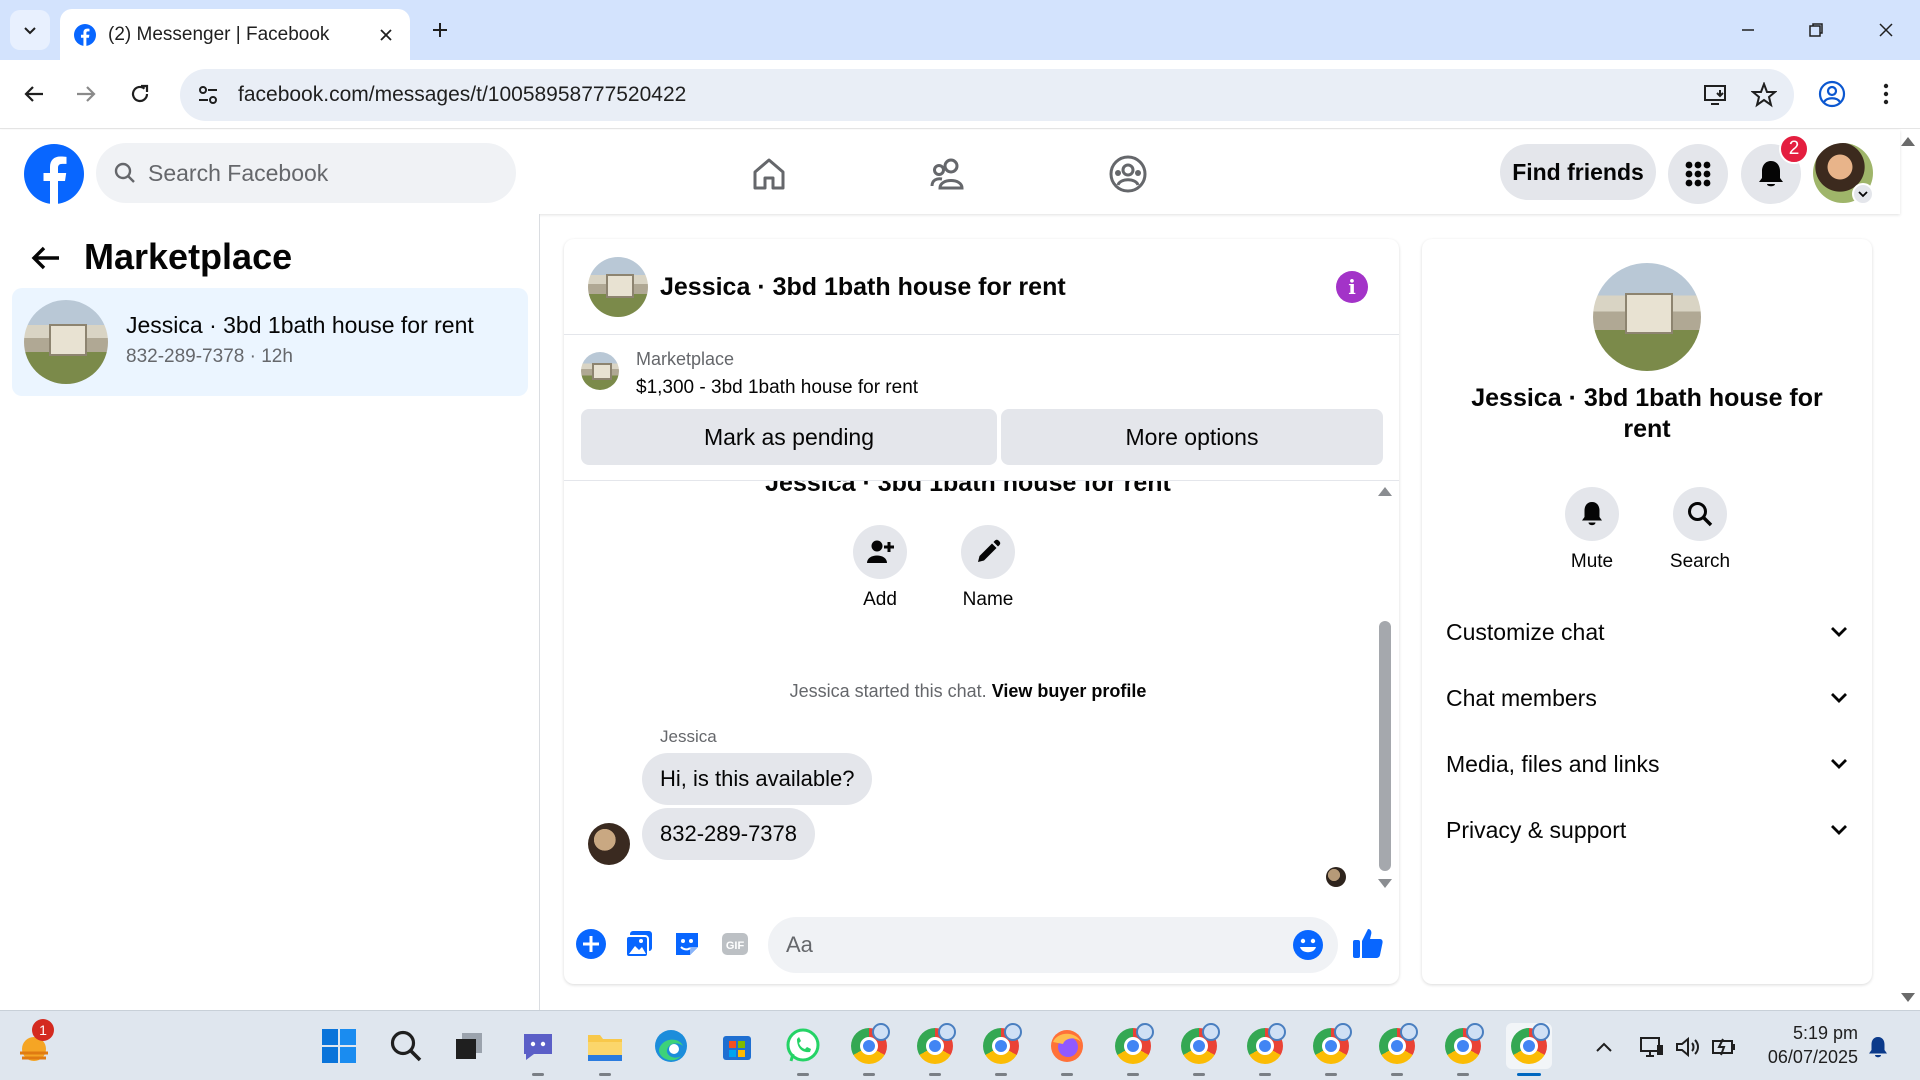  Describe the element at coordinates (1816, 30) in the screenshot. I see `restore-icon` at that location.